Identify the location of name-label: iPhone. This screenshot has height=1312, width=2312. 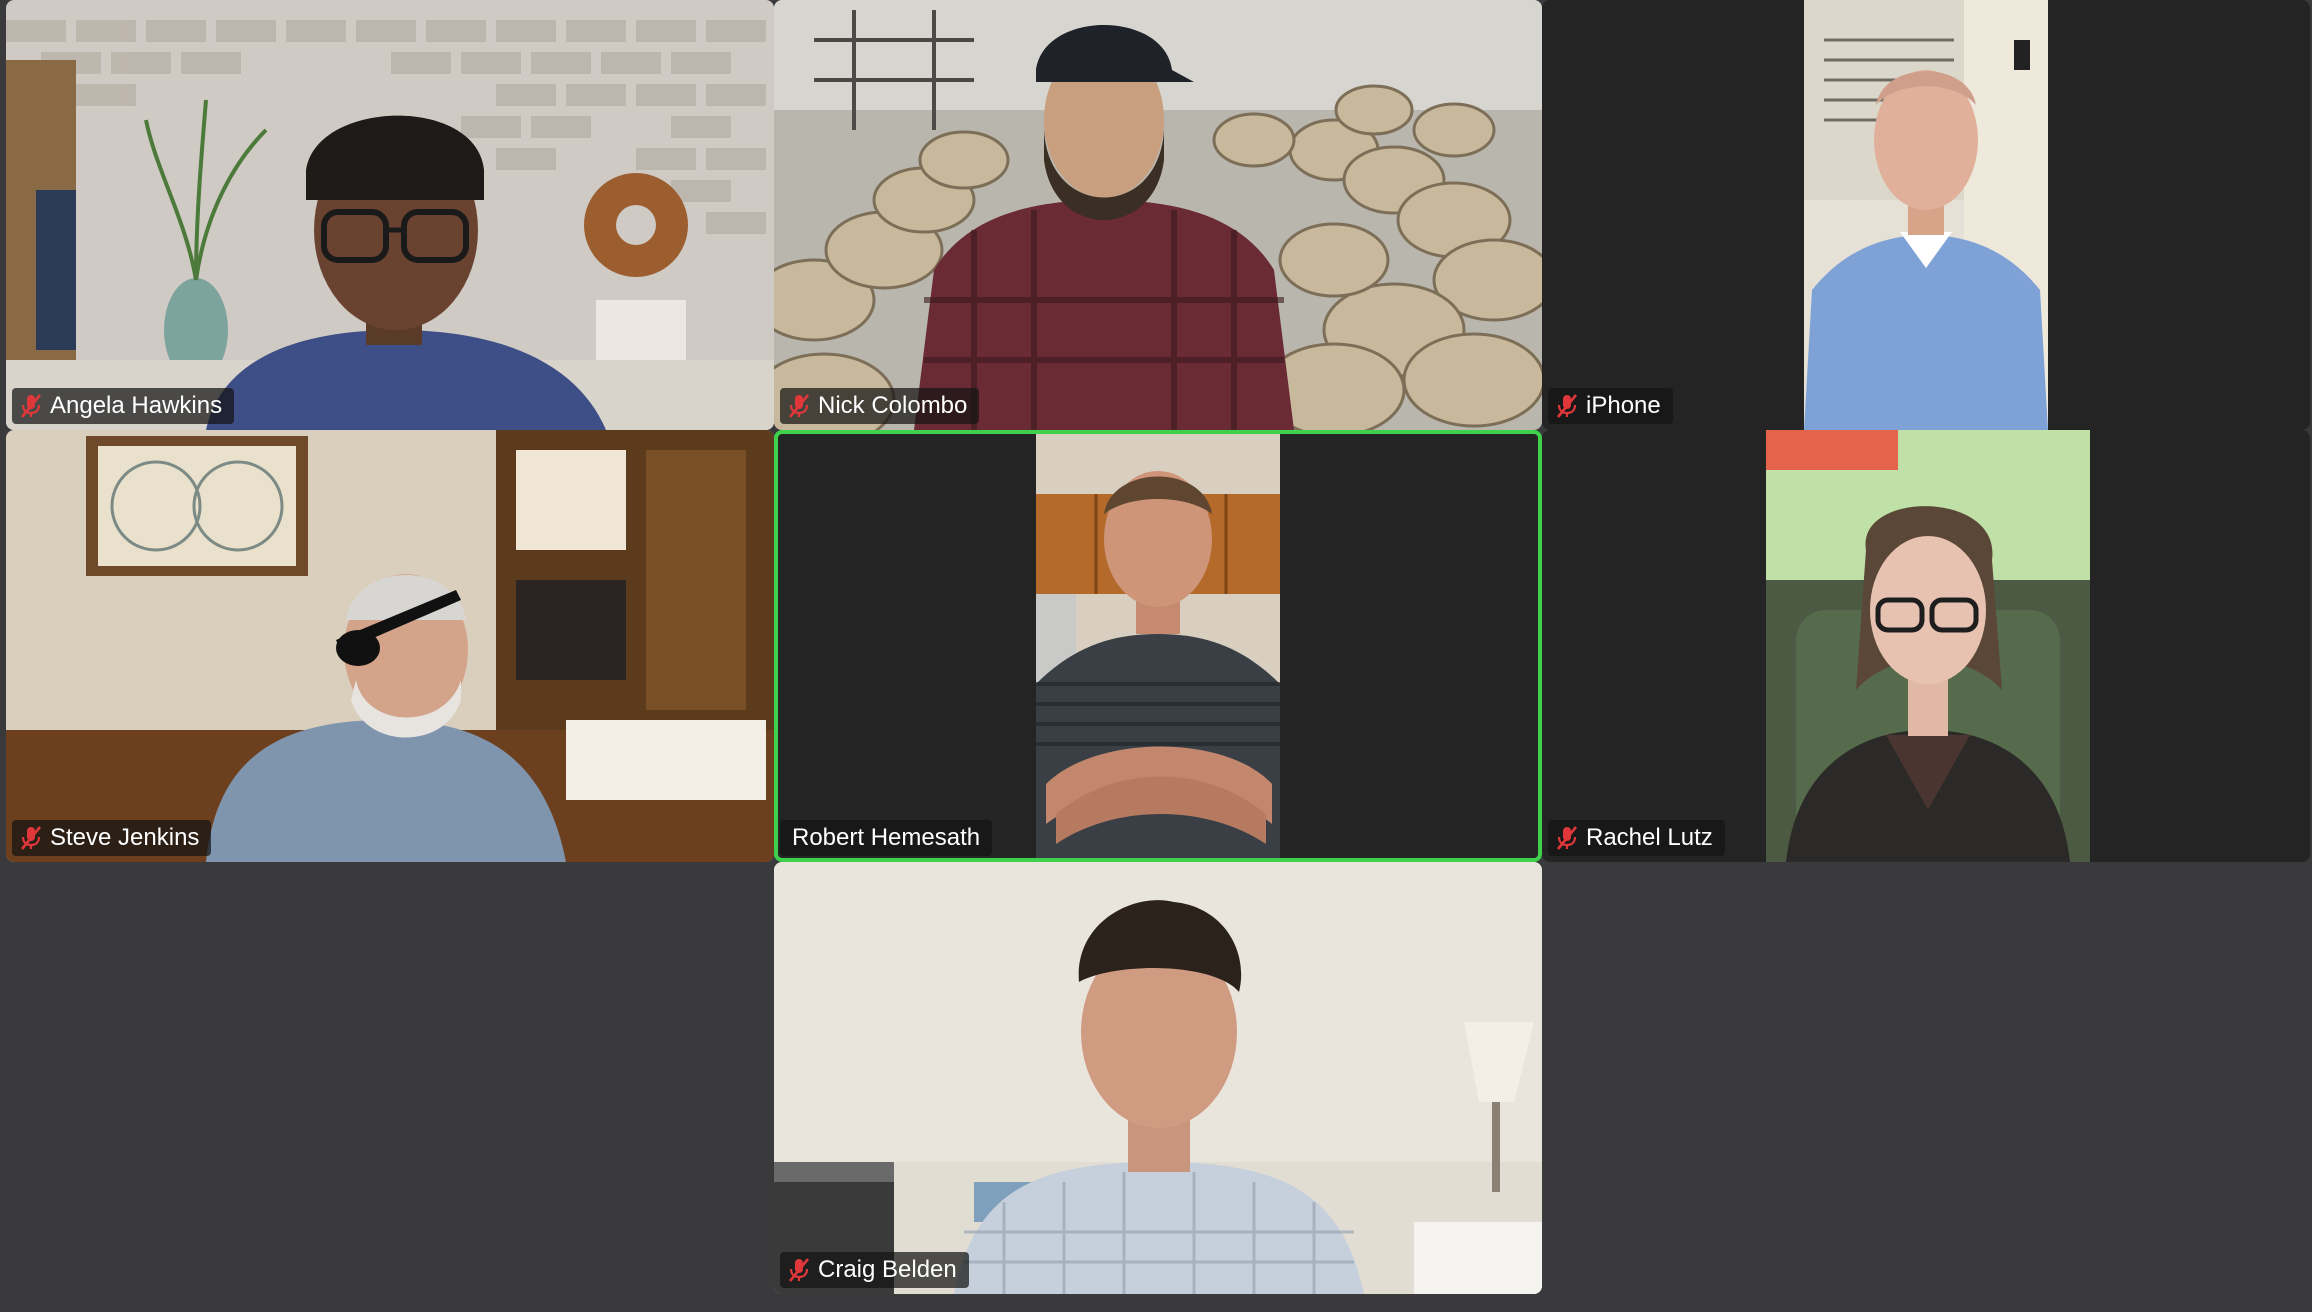
(1610, 406).